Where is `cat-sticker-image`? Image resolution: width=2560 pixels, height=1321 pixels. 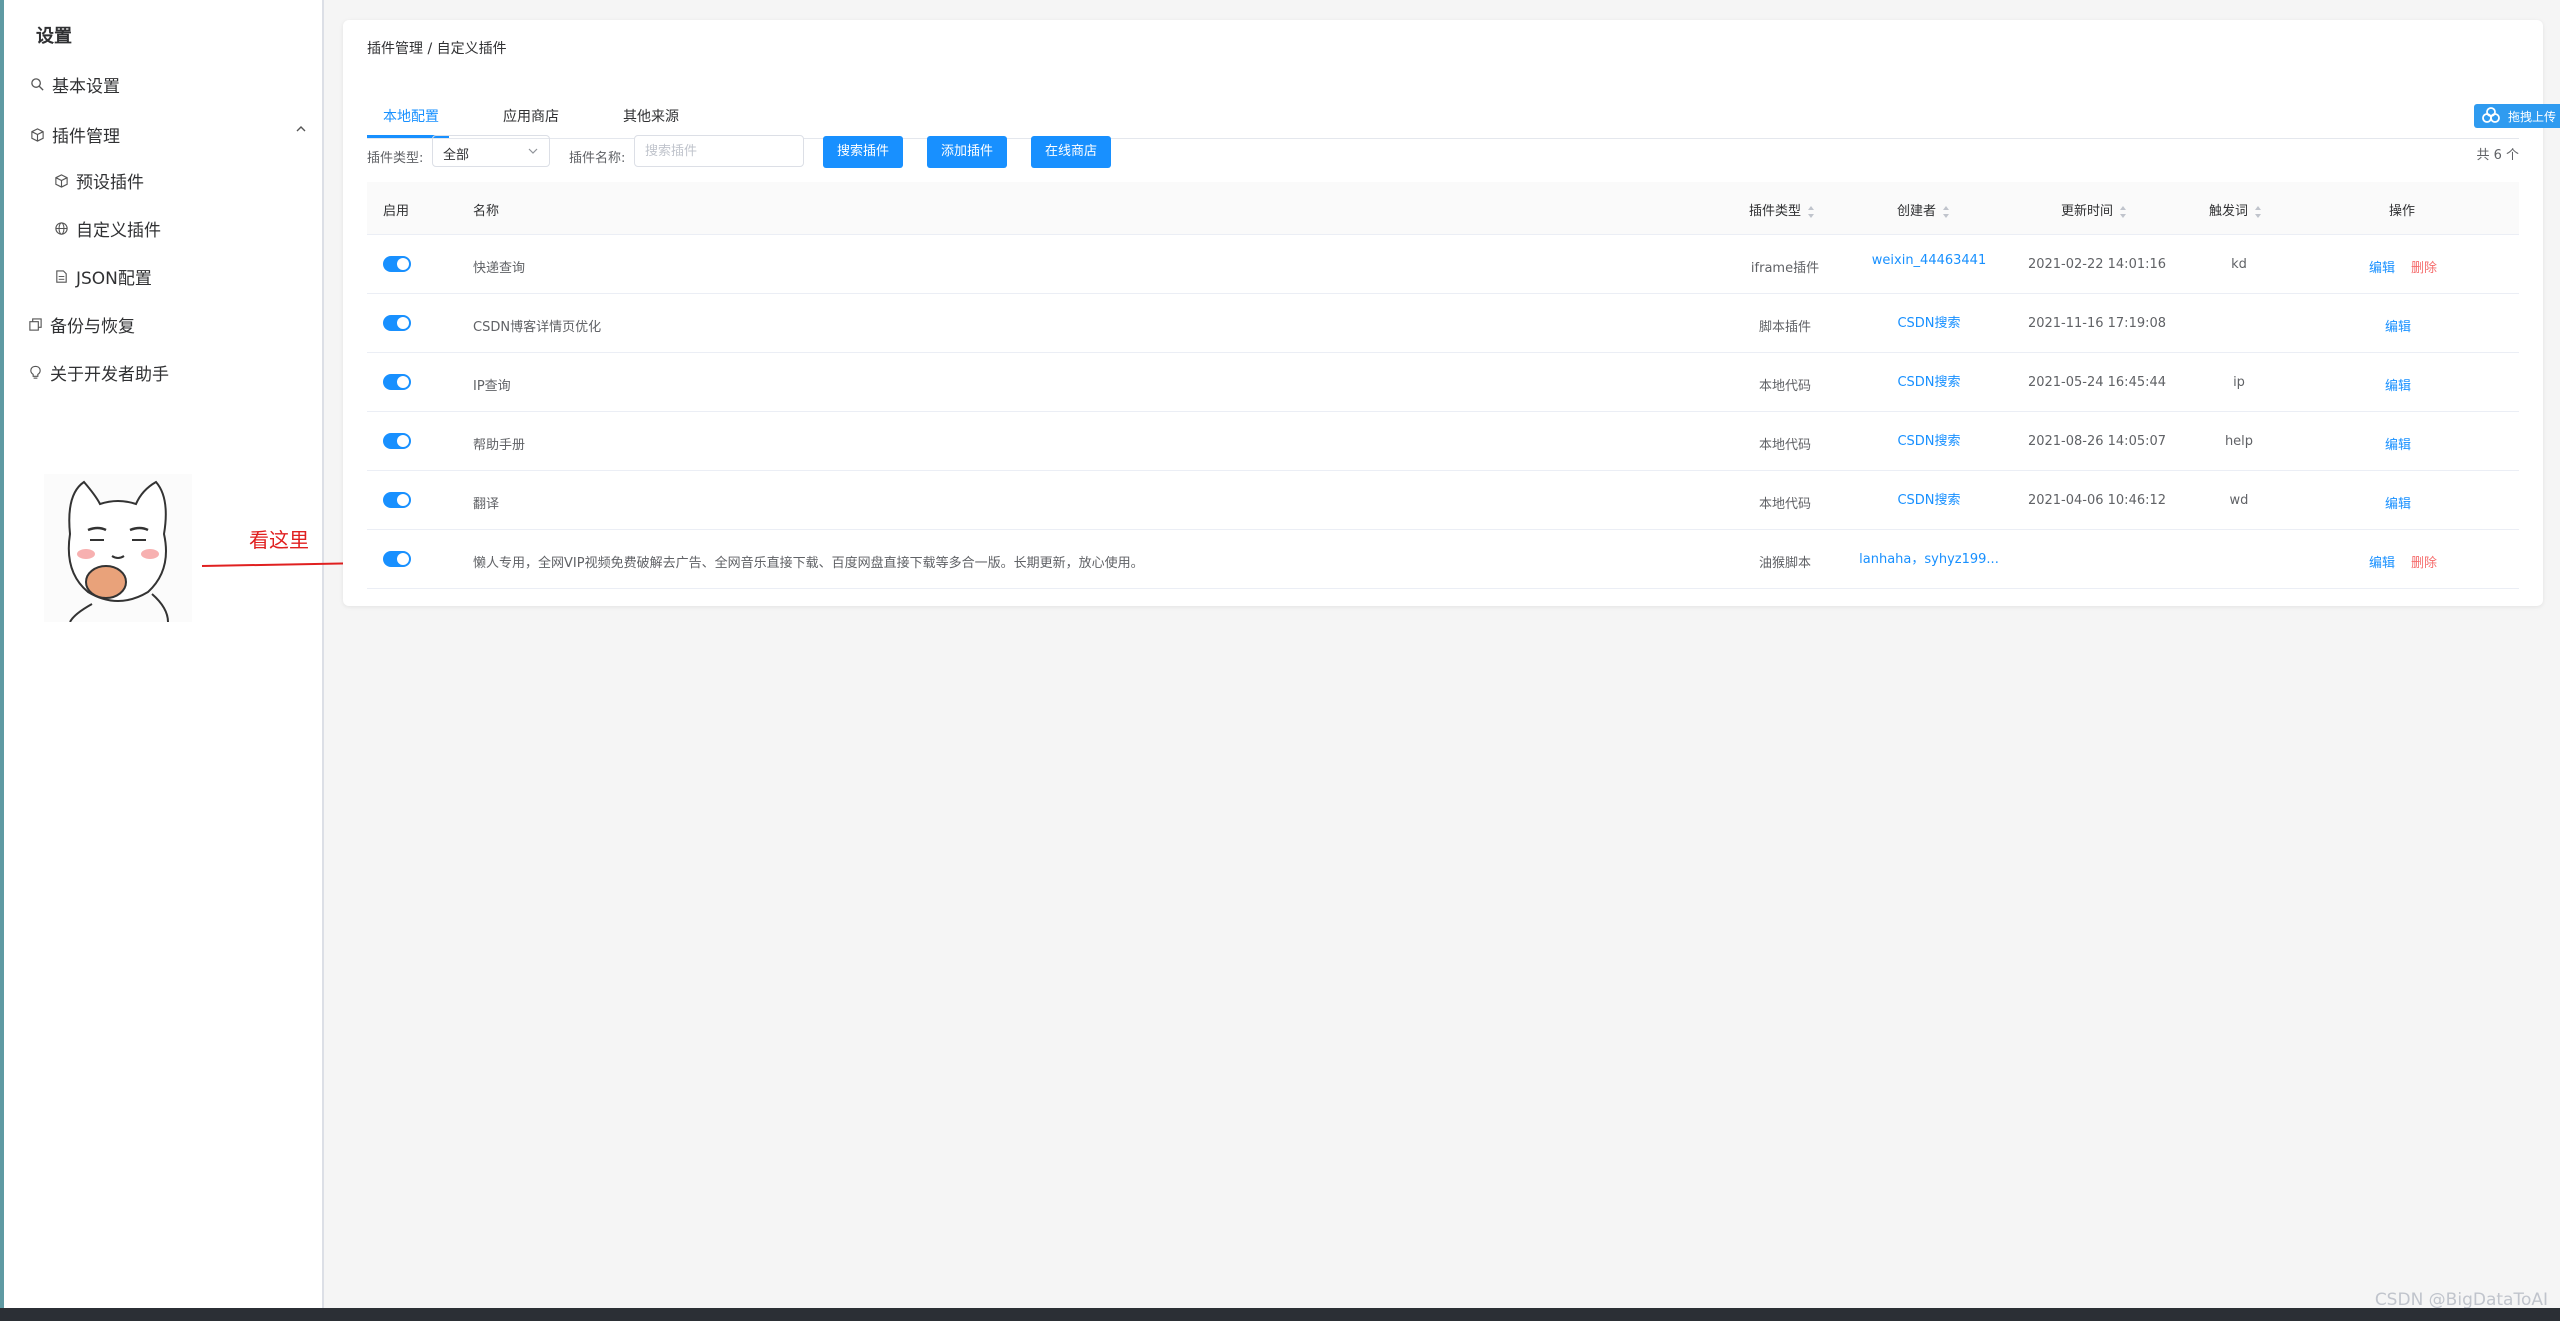 cat-sticker-image is located at coordinates (118, 548).